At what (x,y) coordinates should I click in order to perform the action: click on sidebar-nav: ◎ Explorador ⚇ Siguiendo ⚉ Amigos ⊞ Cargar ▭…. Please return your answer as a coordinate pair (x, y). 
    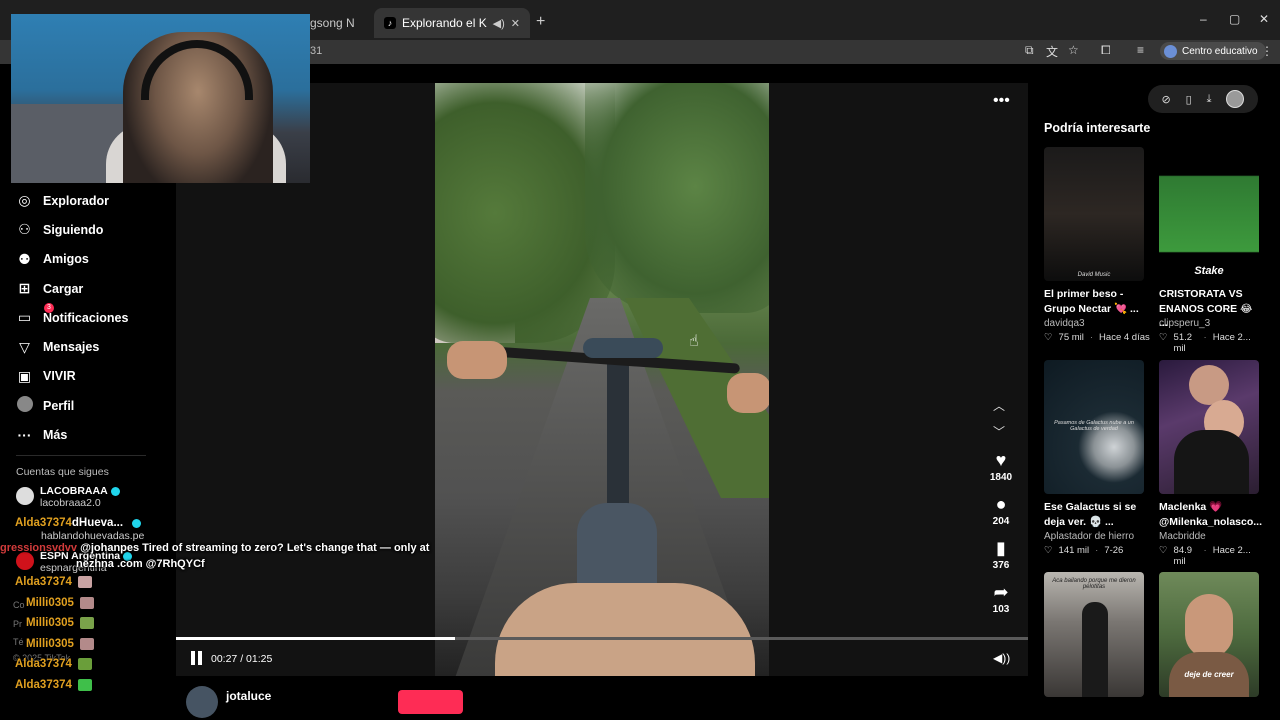
    Looking at the image, I should click on (91, 318).